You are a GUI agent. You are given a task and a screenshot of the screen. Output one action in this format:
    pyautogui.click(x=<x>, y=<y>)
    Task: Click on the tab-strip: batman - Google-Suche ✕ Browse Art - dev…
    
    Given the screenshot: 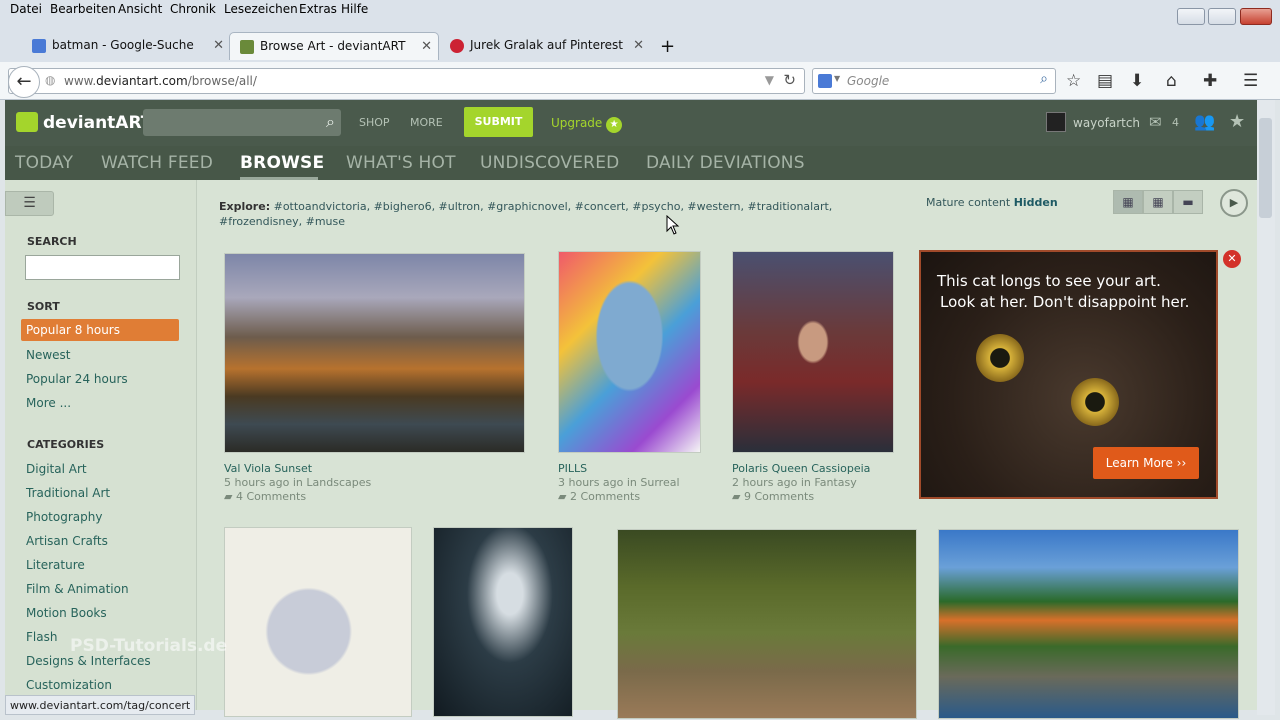 What is the action you would take?
    pyautogui.click(x=640, y=46)
    